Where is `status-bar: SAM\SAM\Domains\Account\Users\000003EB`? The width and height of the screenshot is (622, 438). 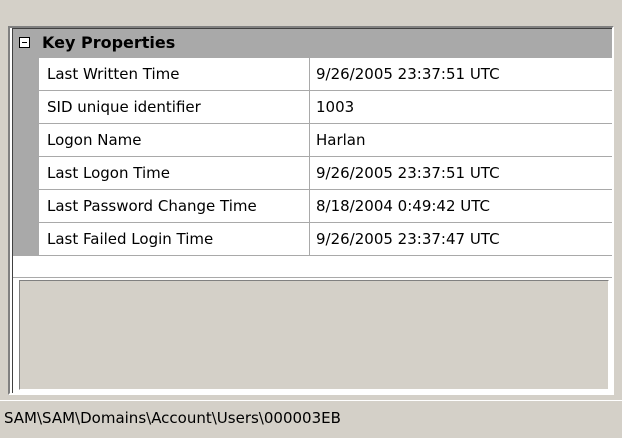
status-bar: SAM\SAM\Domains\Account\Users\000003EB is located at coordinates (311, 419).